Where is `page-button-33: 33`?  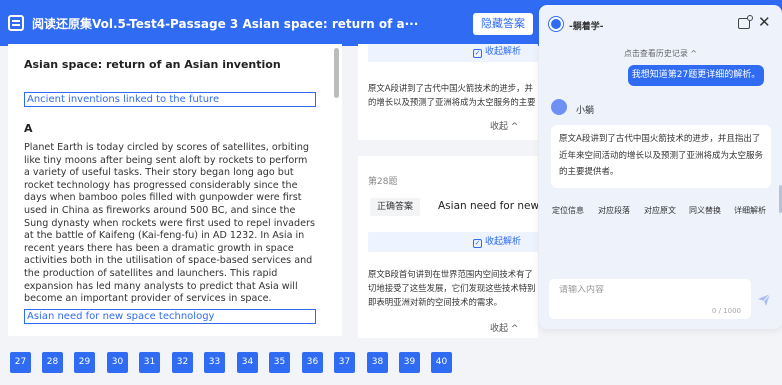
page-button-33: 33 is located at coordinates (214, 362).